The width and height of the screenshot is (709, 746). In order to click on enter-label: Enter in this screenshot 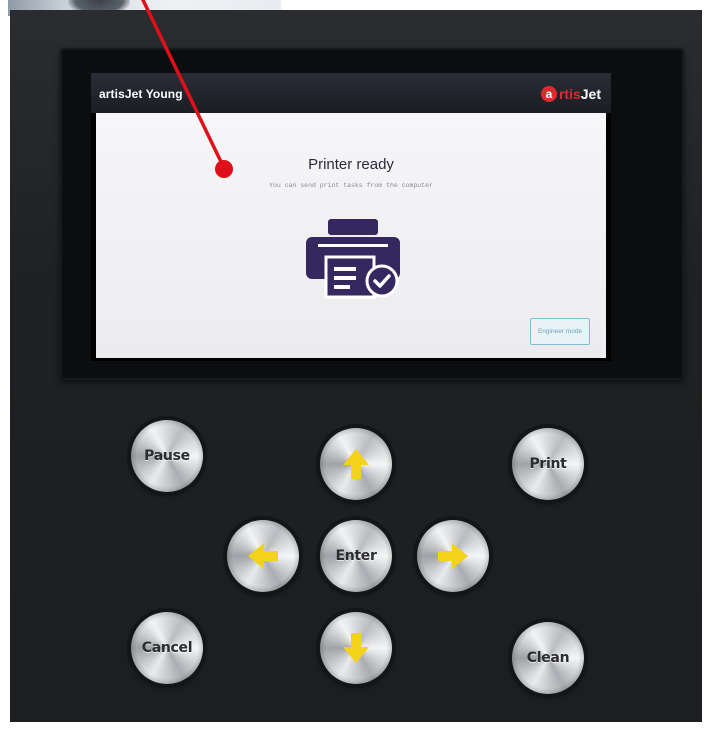, I will do `click(356, 556)`.